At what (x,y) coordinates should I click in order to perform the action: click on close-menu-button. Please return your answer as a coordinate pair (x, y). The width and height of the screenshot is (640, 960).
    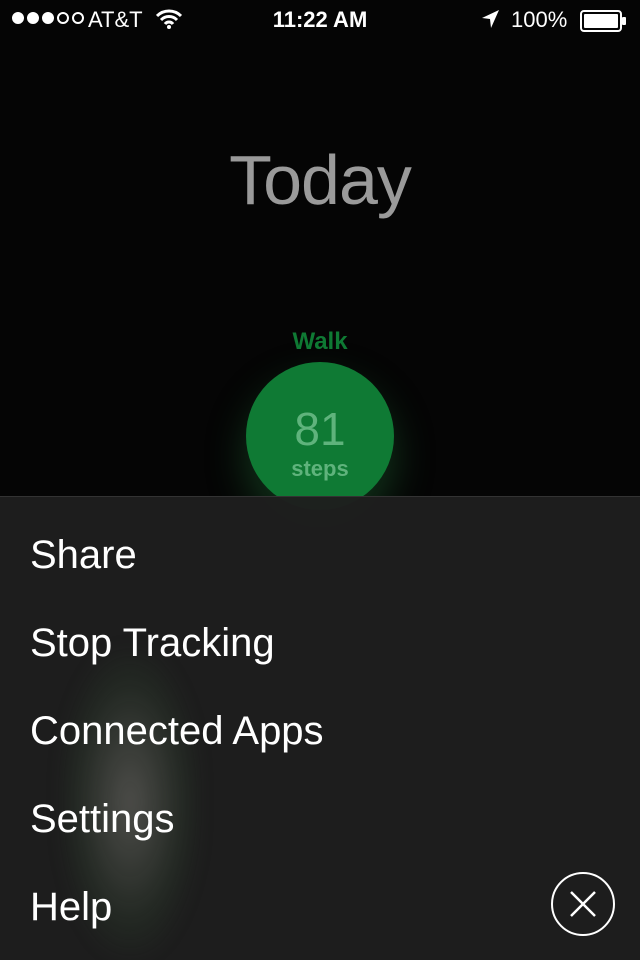
    Looking at the image, I should click on (583, 904).